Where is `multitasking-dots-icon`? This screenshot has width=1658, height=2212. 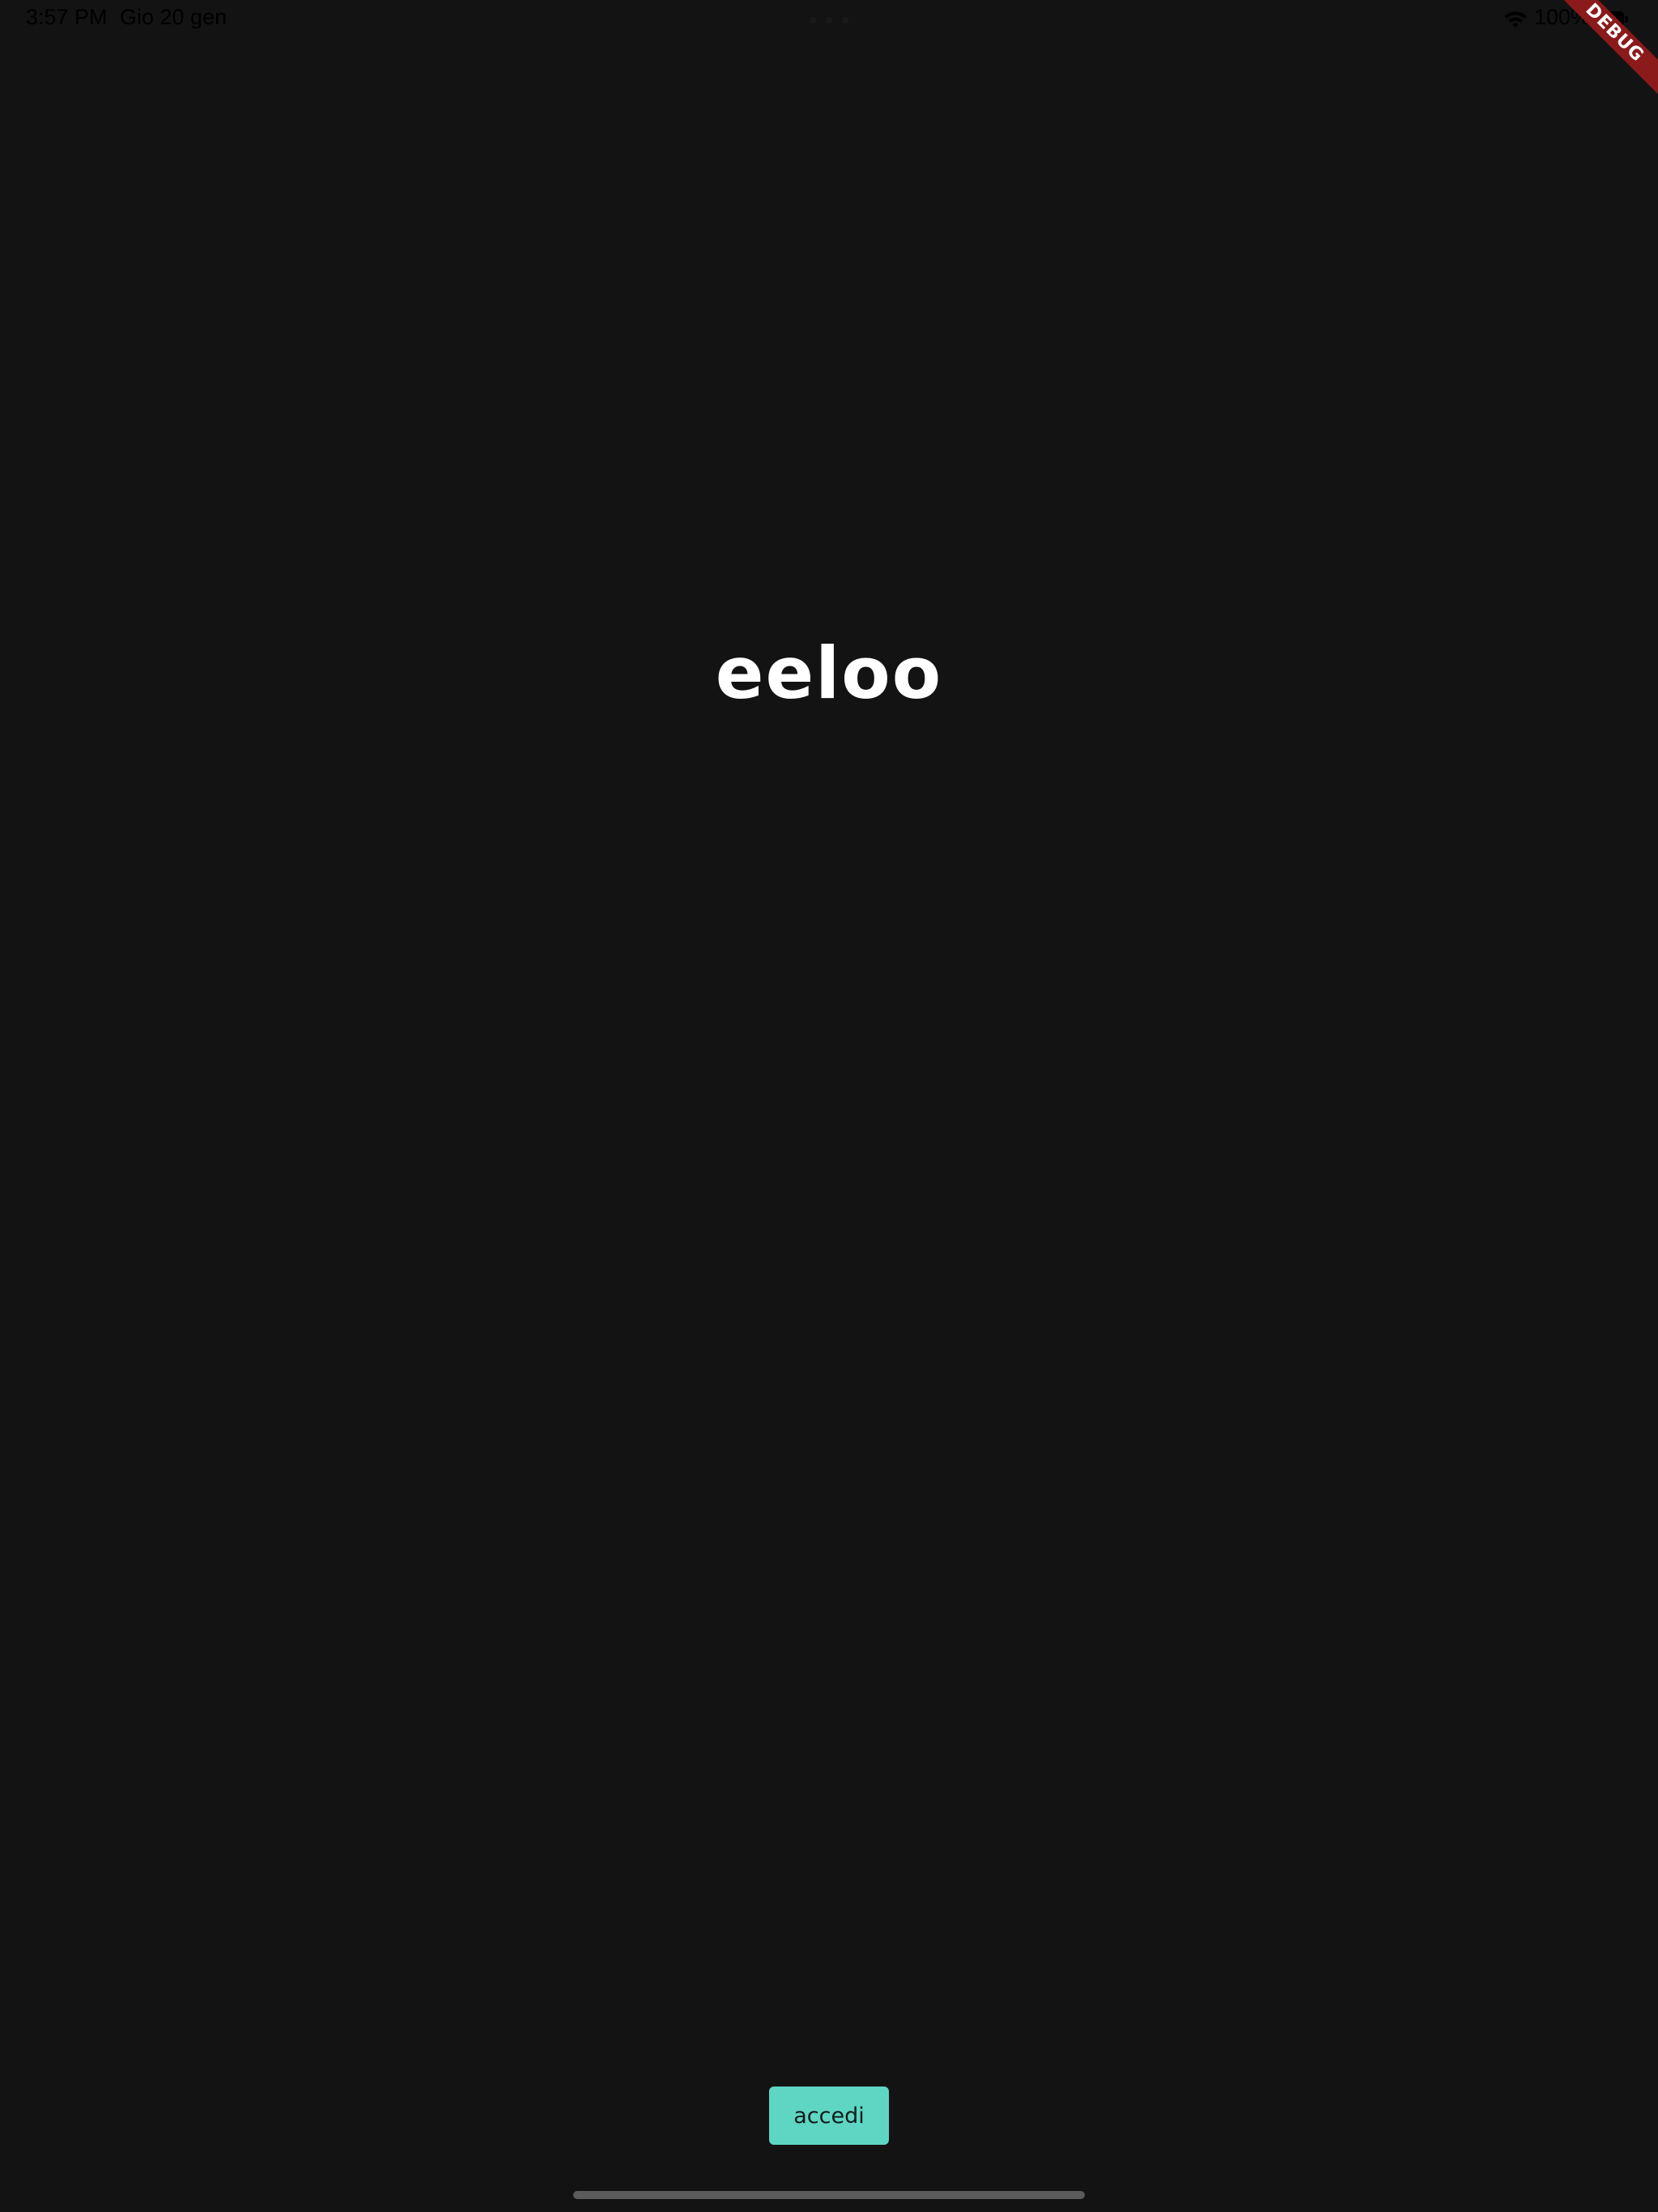 multitasking-dots-icon is located at coordinates (829, 20).